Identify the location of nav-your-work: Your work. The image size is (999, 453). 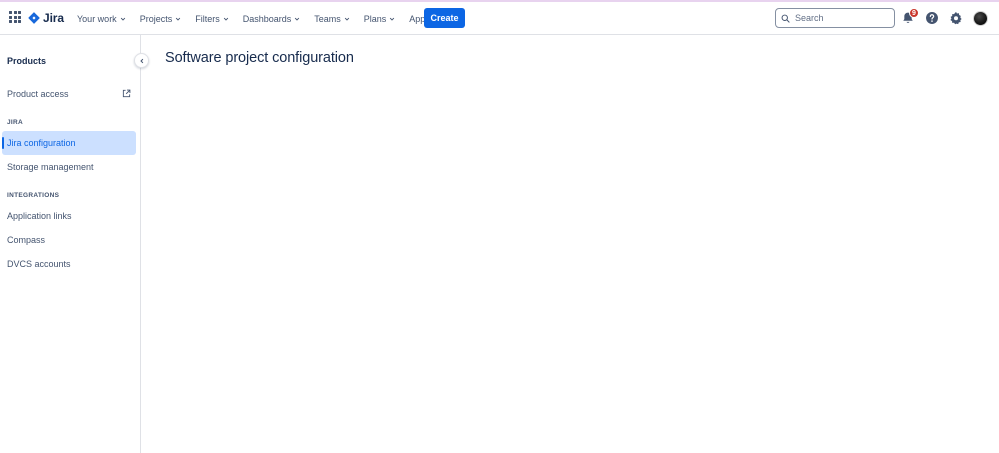
(101, 19).